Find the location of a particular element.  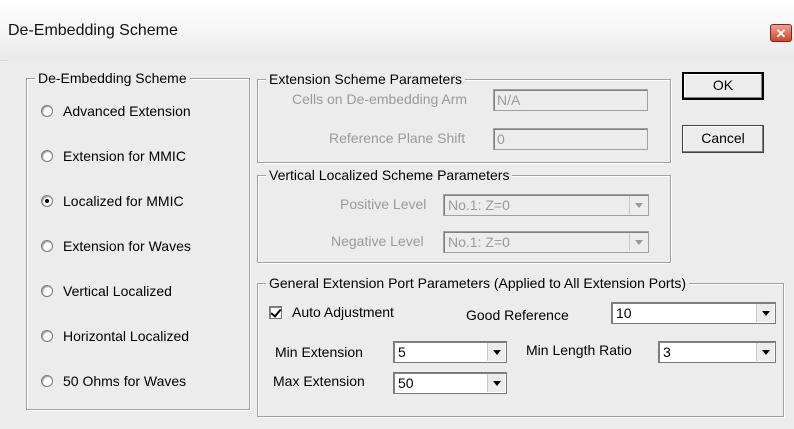

radio-label: 50 Ohms for Waves is located at coordinates (125, 381).